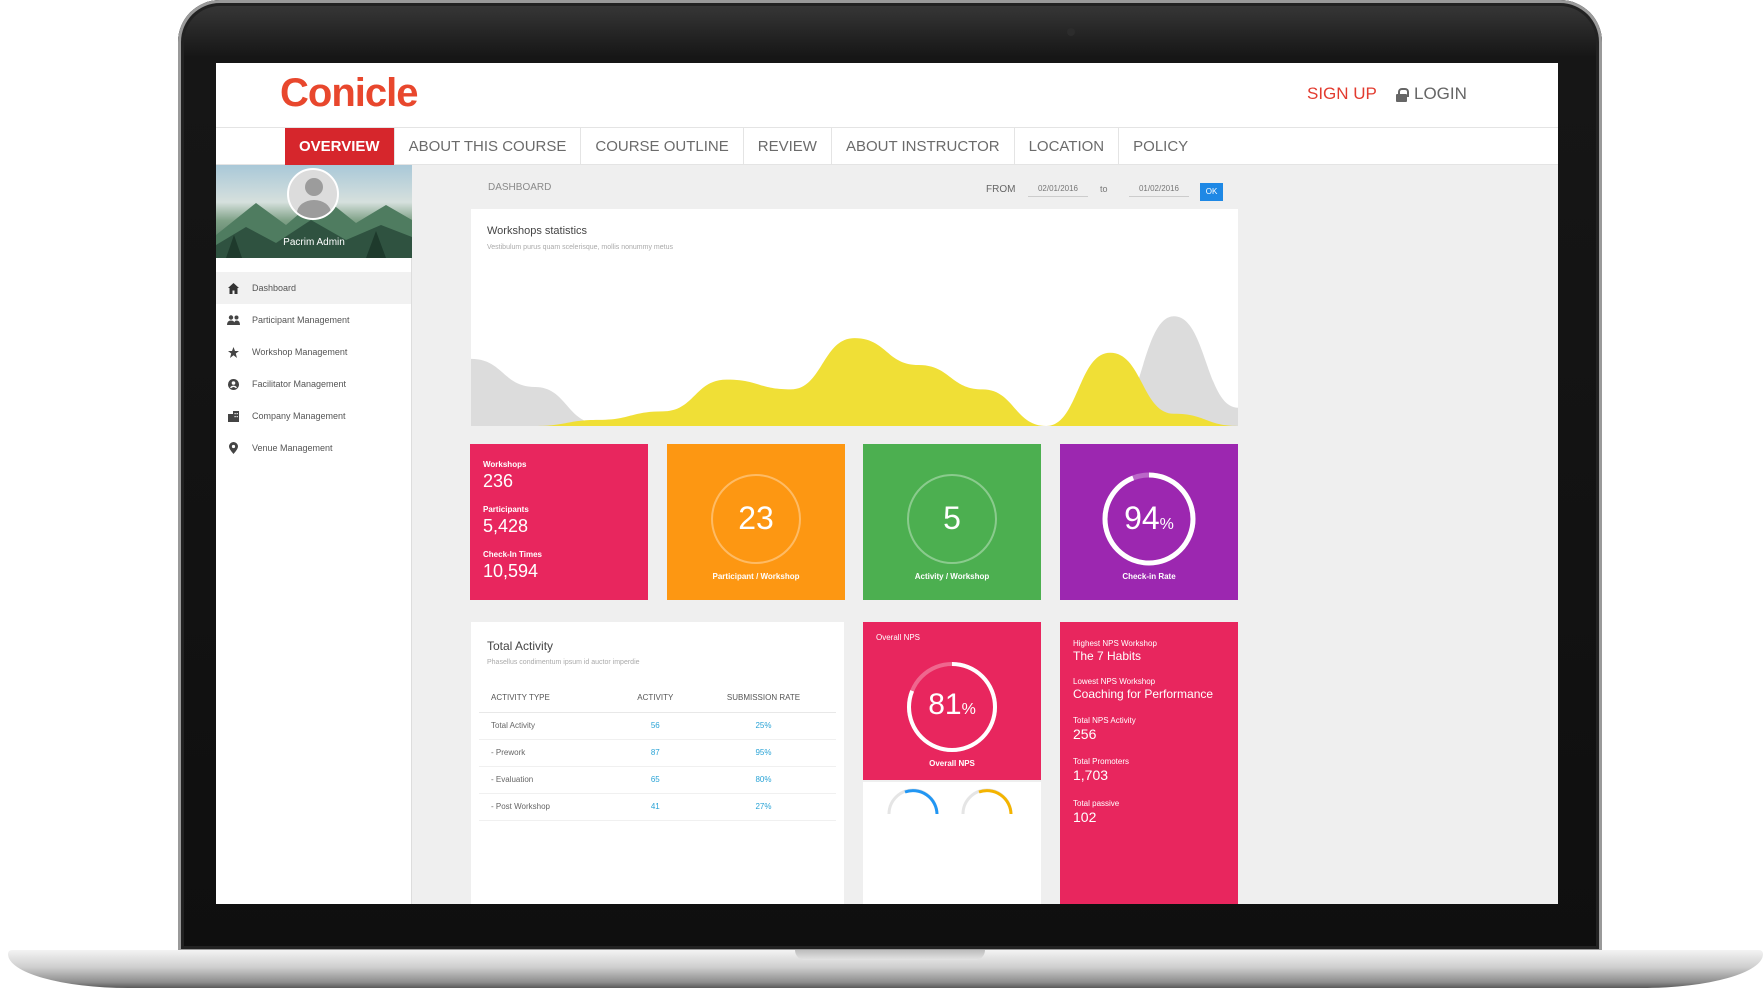 This screenshot has width=1763, height=999. What do you see at coordinates (952, 518) in the screenshot?
I see `ring-value: 5` at bounding box center [952, 518].